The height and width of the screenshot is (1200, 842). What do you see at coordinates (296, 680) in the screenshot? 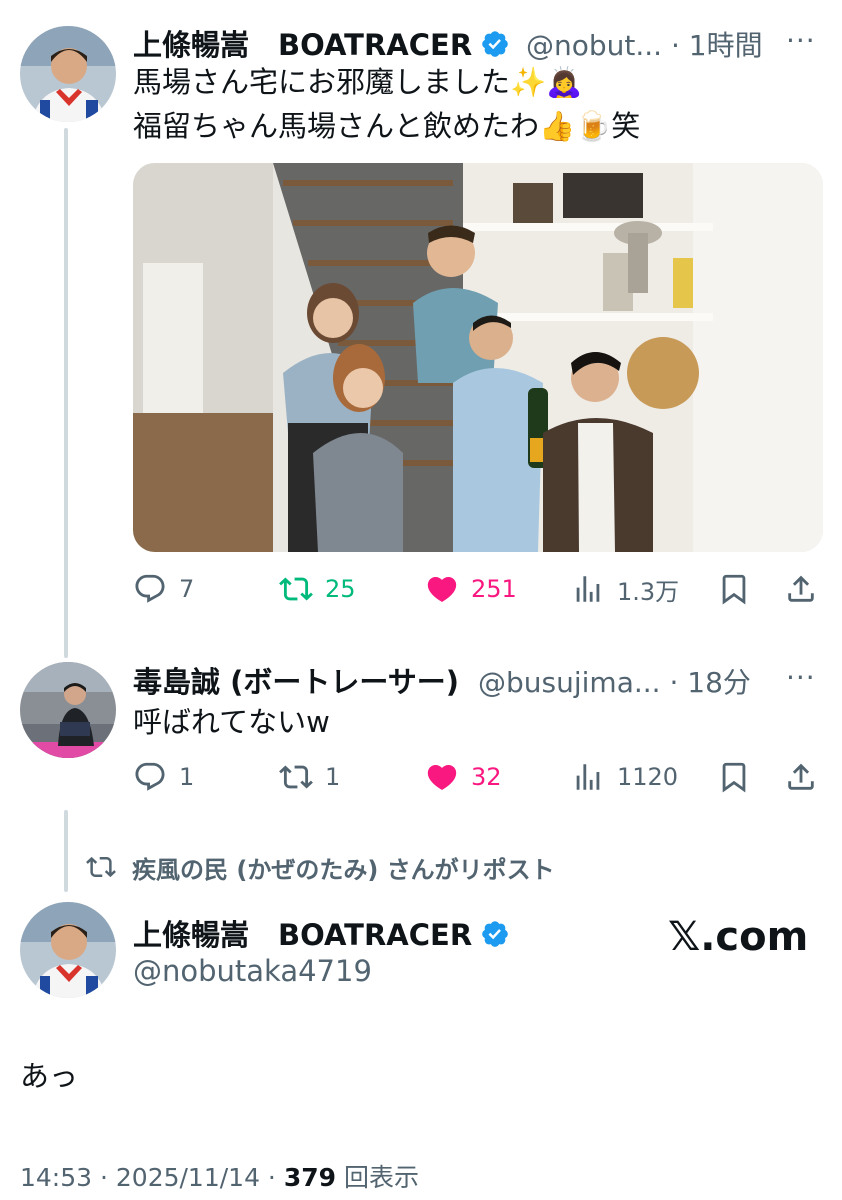
I see `display-name: 毒島誠 (ボートレーサー)` at bounding box center [296, 680].